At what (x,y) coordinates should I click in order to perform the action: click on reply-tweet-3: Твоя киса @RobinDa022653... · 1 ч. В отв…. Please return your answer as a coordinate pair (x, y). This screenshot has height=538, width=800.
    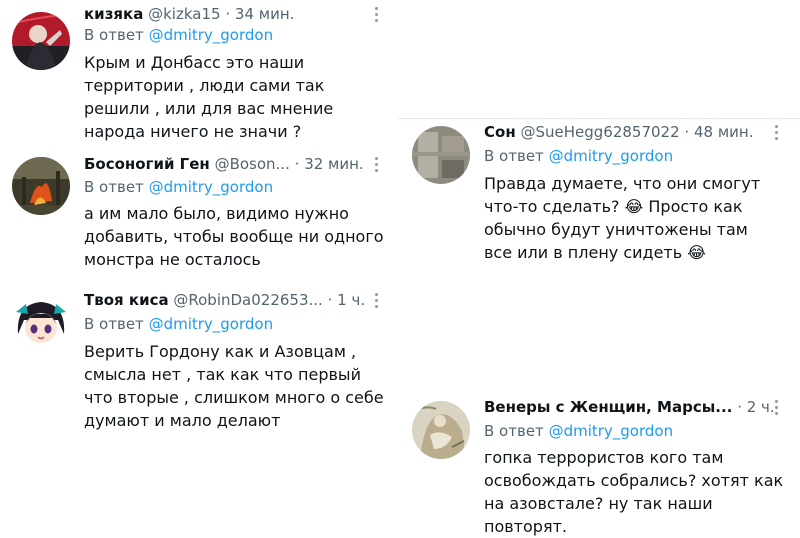
    Looking at the image, I should click on (199, 361).